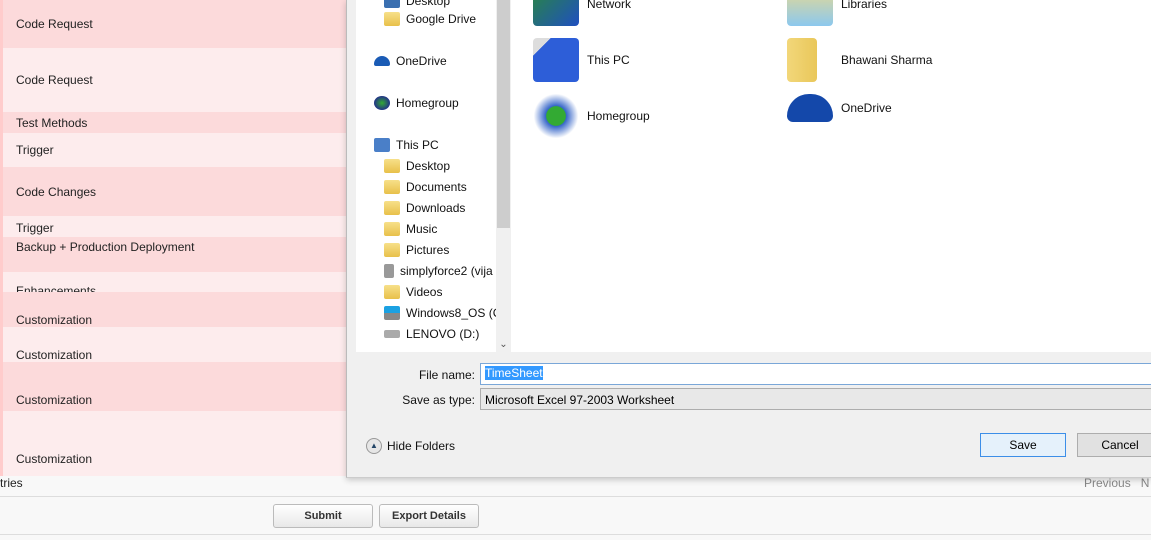  Describe the element at coordinates (105, 246) in the screenshot. I see `row-label: Backup + Production Deployment` at that location.